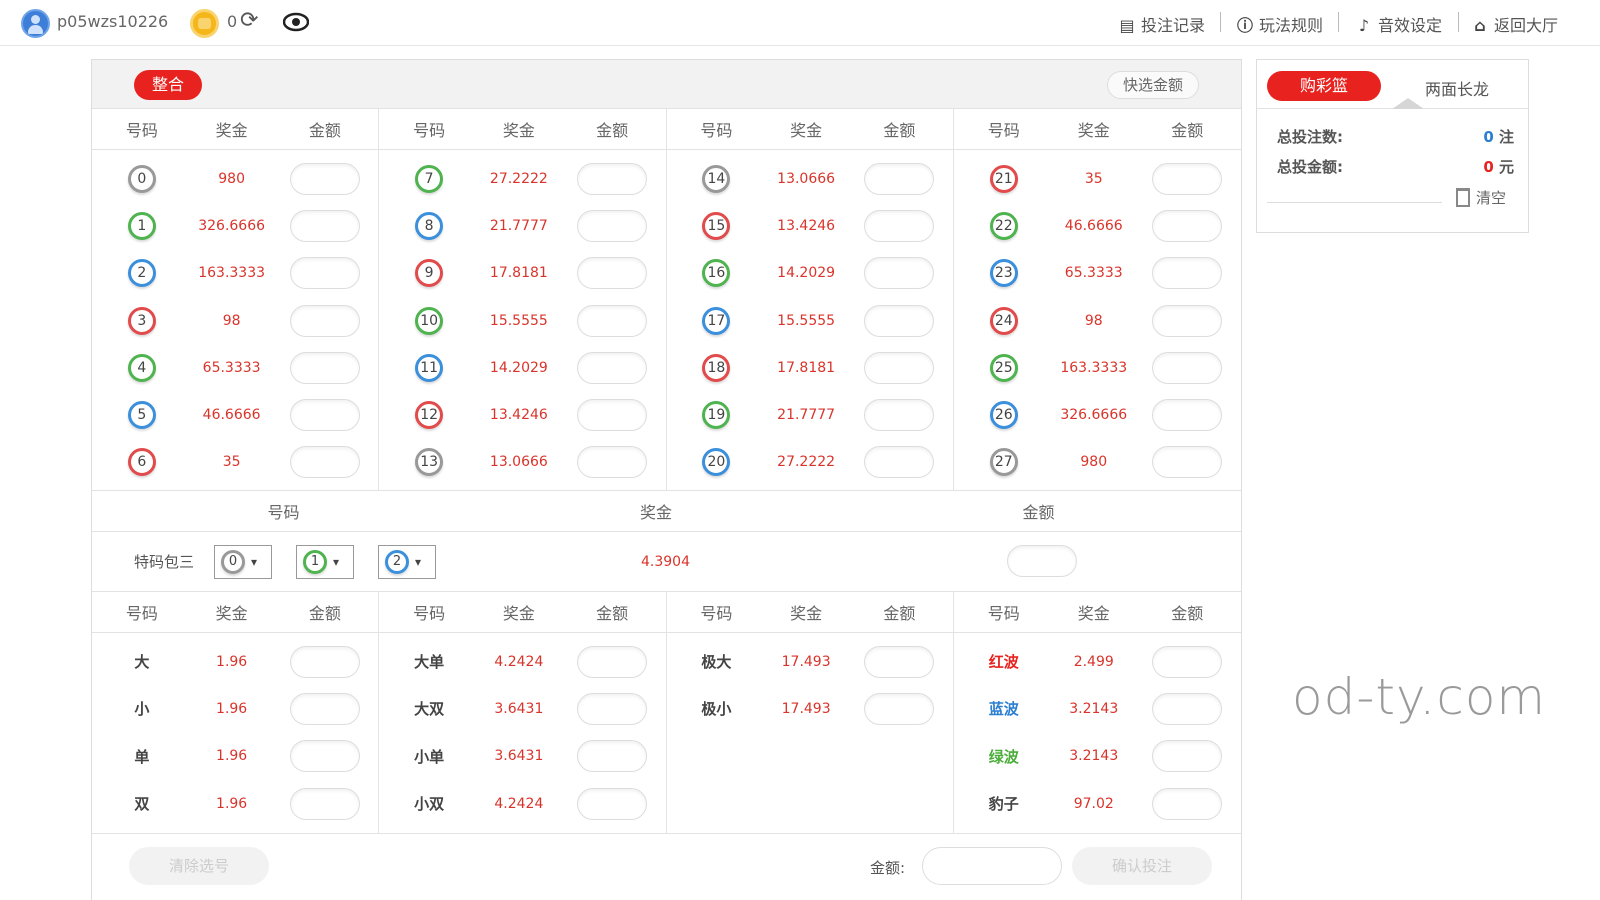 This screenshot has height=900, width=1600. Describe the element at coordinates (1003, 367) in the screenshot. I see `number-ball: 25` at that location.